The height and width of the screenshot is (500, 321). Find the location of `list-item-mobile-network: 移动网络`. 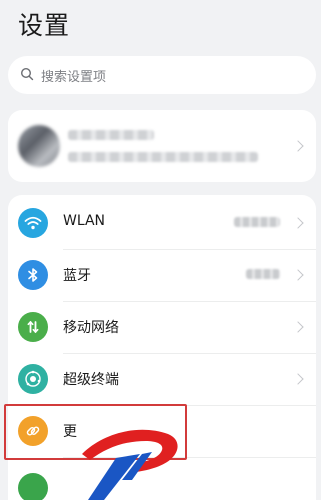

list-item-mobile-network: 移动网络 is located at coordinates (162, 327).